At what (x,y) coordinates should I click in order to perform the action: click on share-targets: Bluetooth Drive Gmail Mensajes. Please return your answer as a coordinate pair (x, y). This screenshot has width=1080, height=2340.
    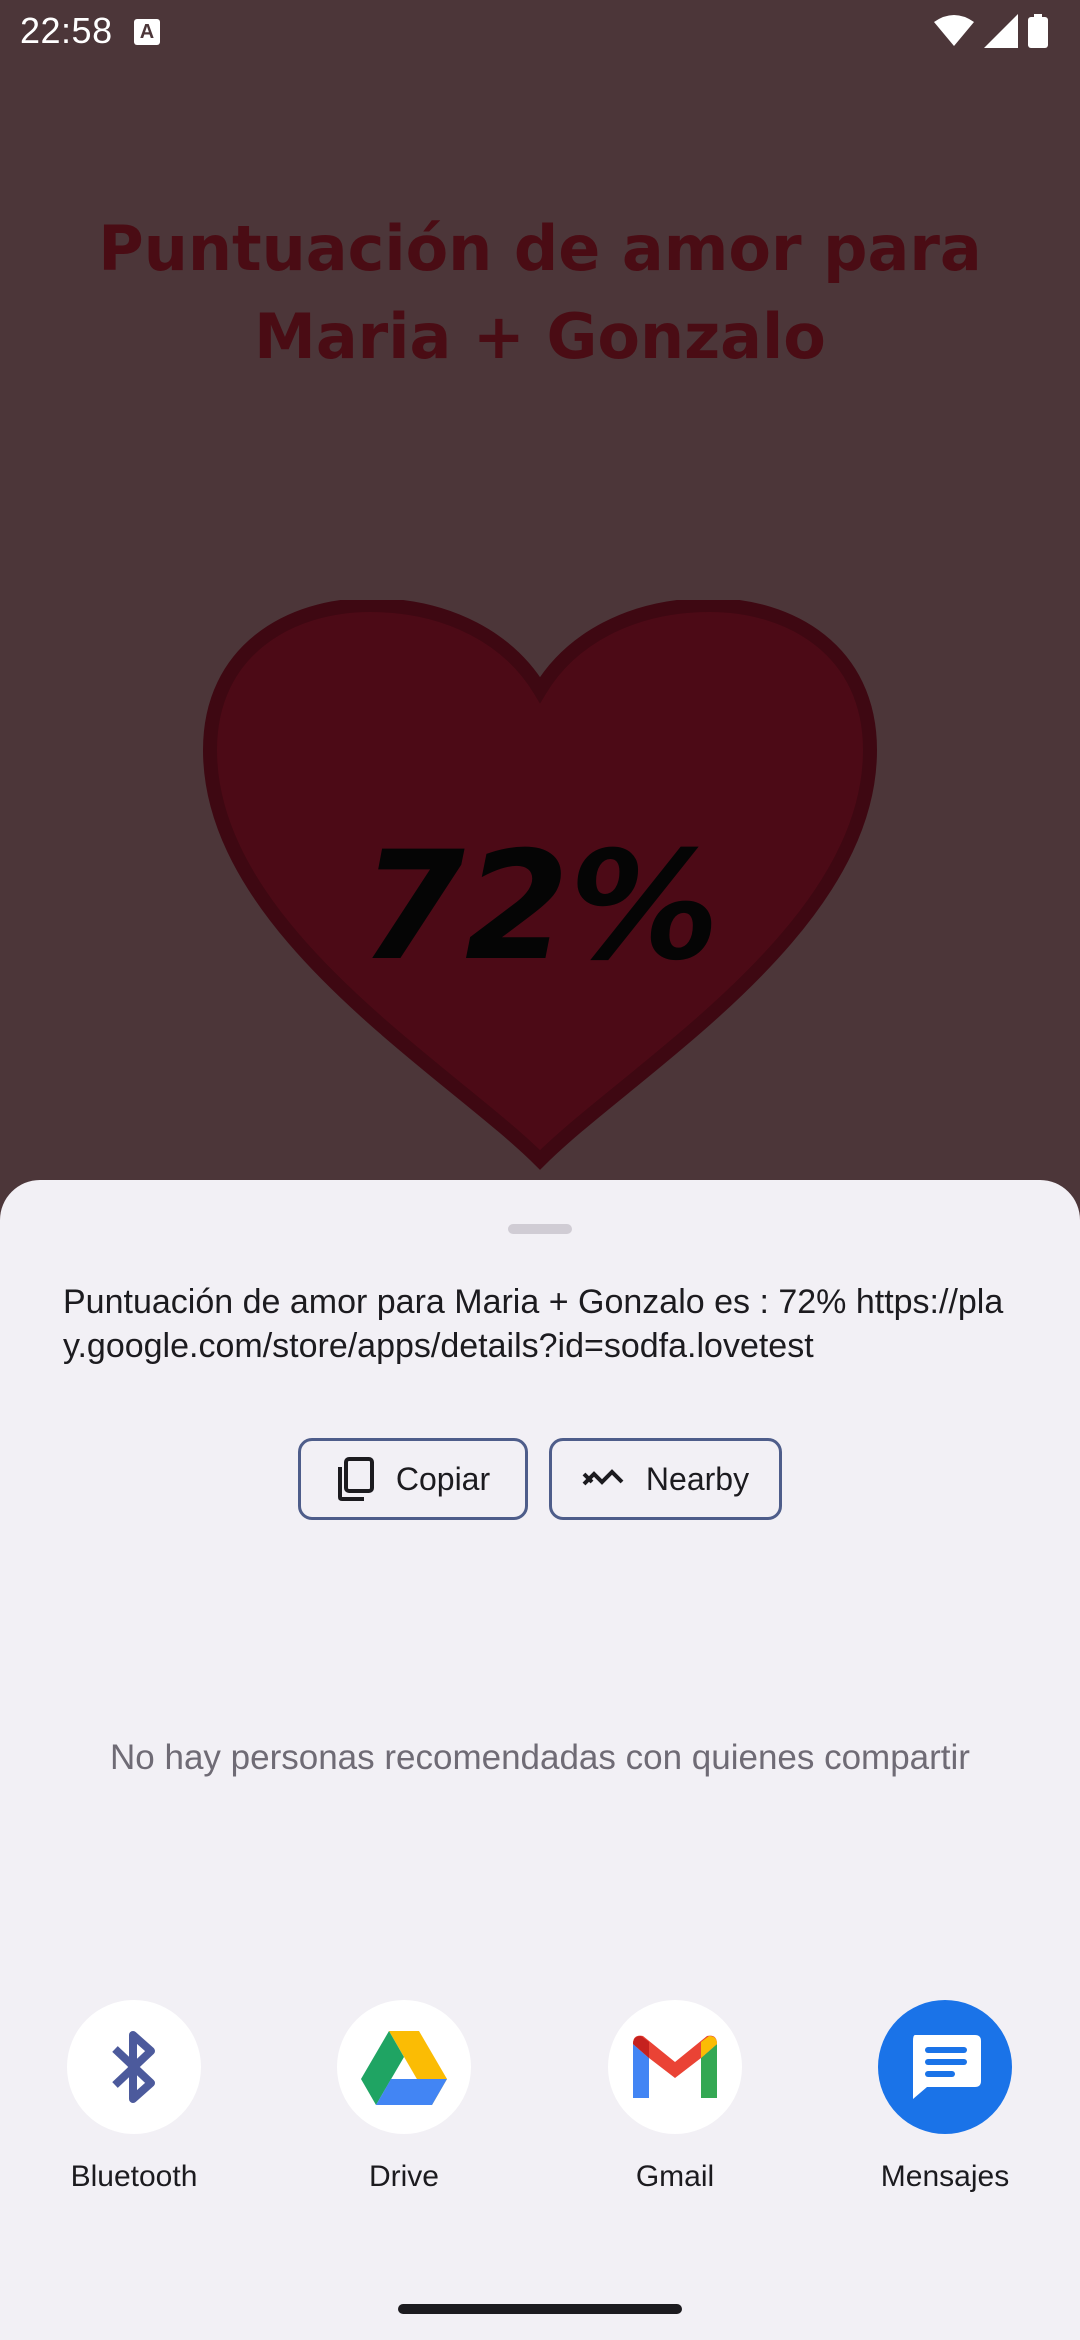
    Looking at the image, I should click on (540, 2110).